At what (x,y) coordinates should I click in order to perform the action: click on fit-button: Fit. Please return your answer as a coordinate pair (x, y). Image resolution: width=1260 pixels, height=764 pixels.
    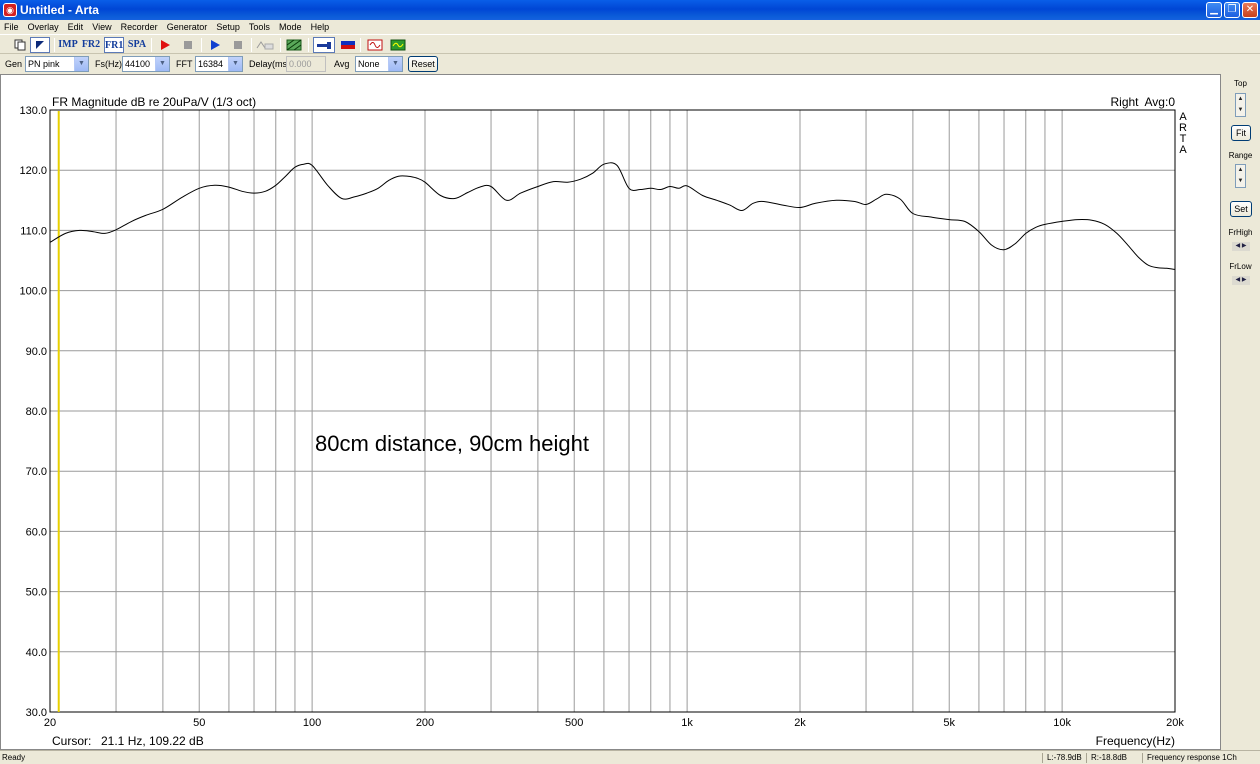
    Looking at the image, I should click on (1241, 133).